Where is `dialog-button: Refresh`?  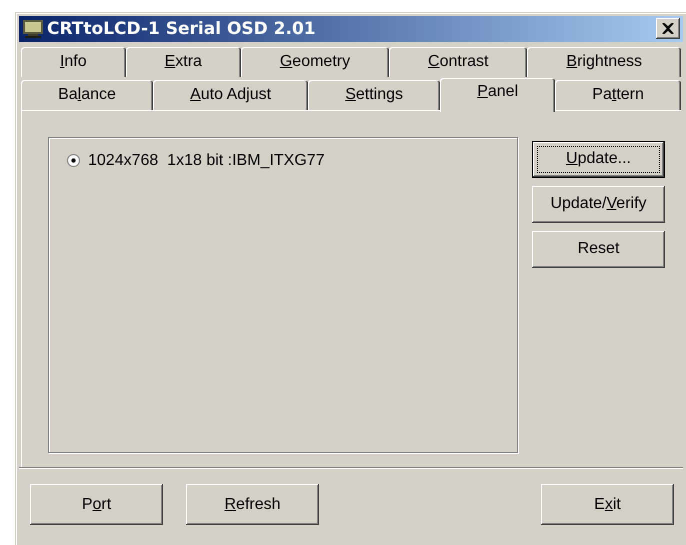 dialog-button: Refresh is located at coordinates (252, 505).